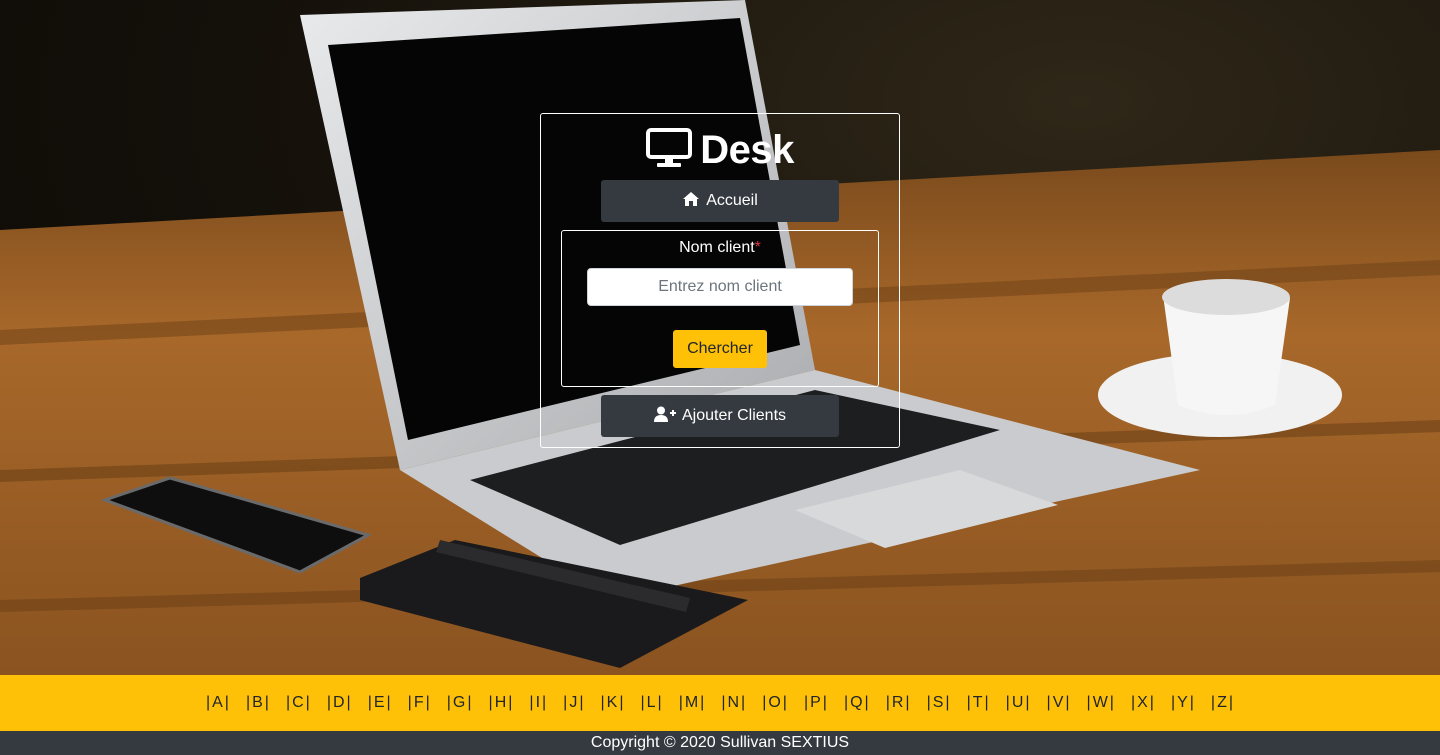 Image resolution: width=1440 pixels, height=755 pixels. I want to click on footer: Copyright © 2020 Sullivan SEXTIUS, so click(720, 743).